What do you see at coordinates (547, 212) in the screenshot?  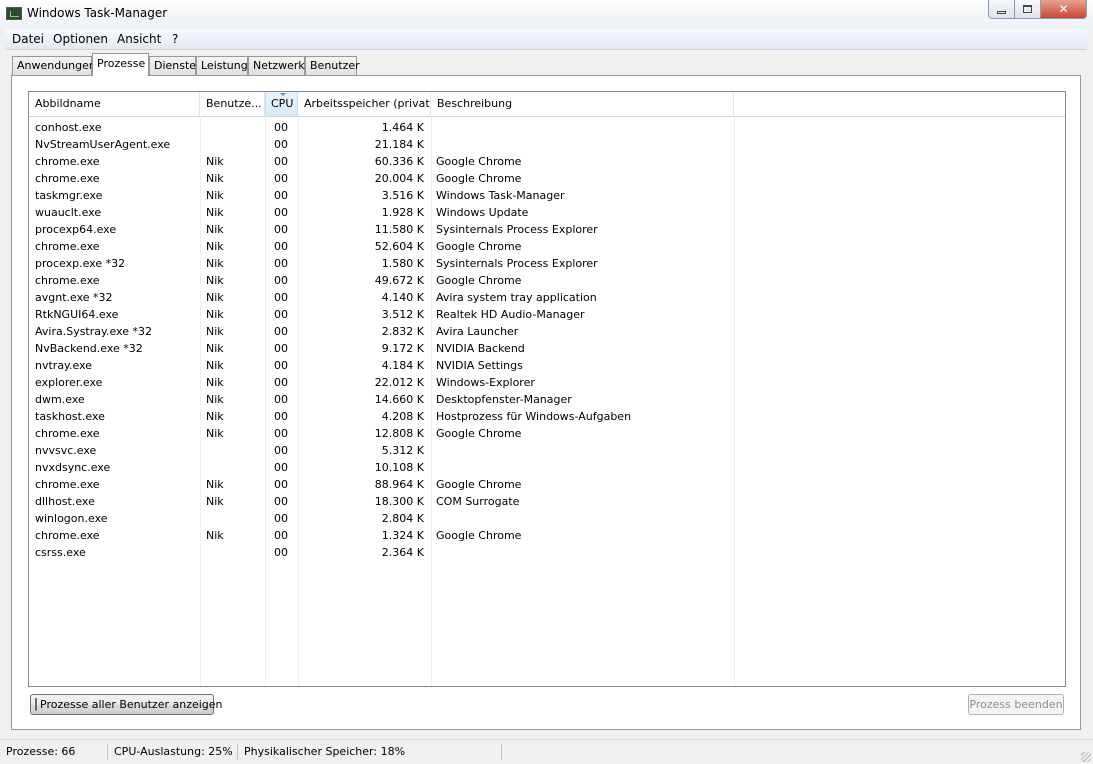 I see `table-row: wuauclt.exe Nik 00 1.928 K Windows Update` at bounding box center [547, 212].